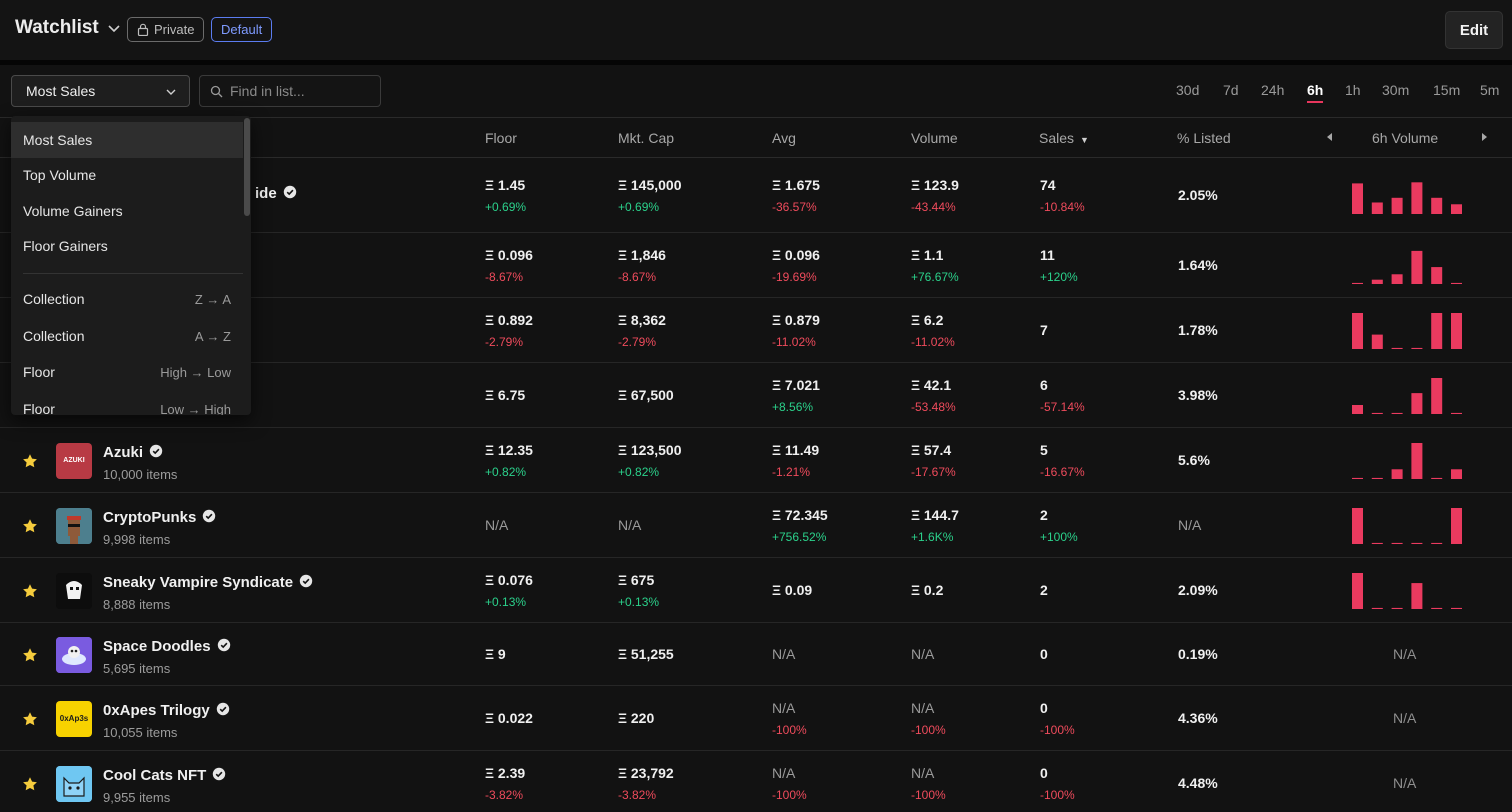 The width and height of the screenshot is (1512, 812). Describe the element at coordinates (637, 794) in the screenshot. I see `mktcap-change: -3.82%` at that location.